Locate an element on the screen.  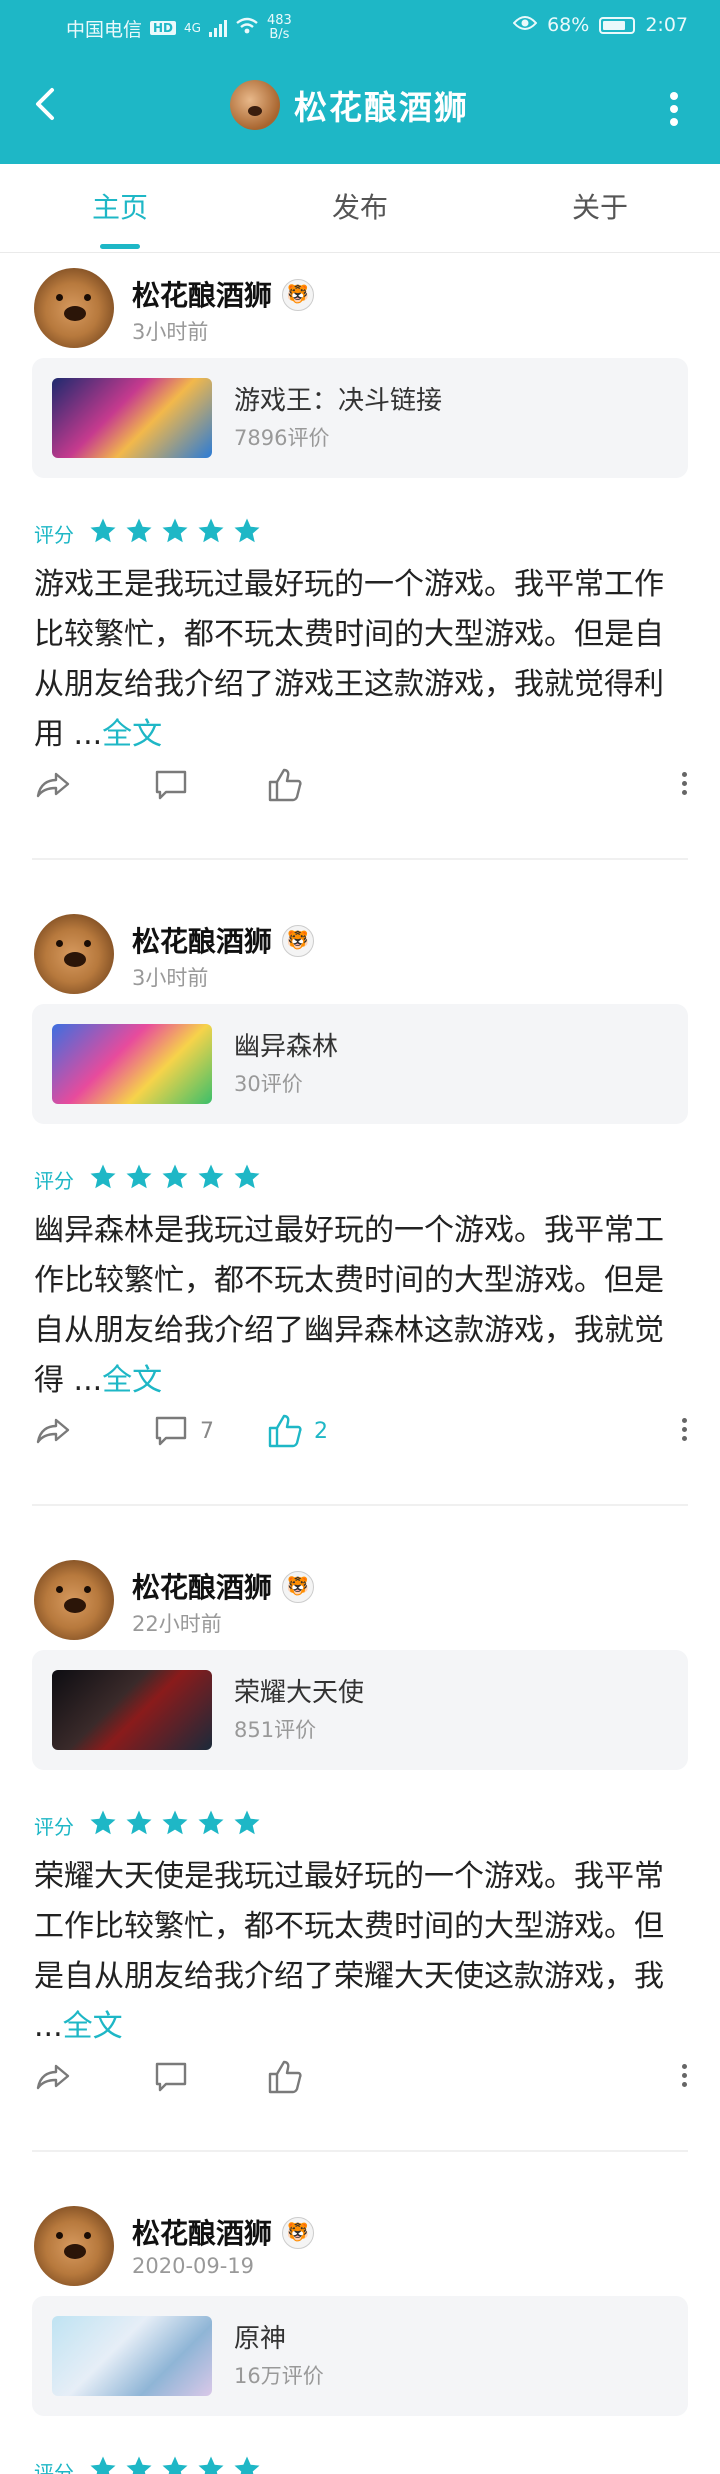
comment-button: 7 is located at coordinates (183, 1431).